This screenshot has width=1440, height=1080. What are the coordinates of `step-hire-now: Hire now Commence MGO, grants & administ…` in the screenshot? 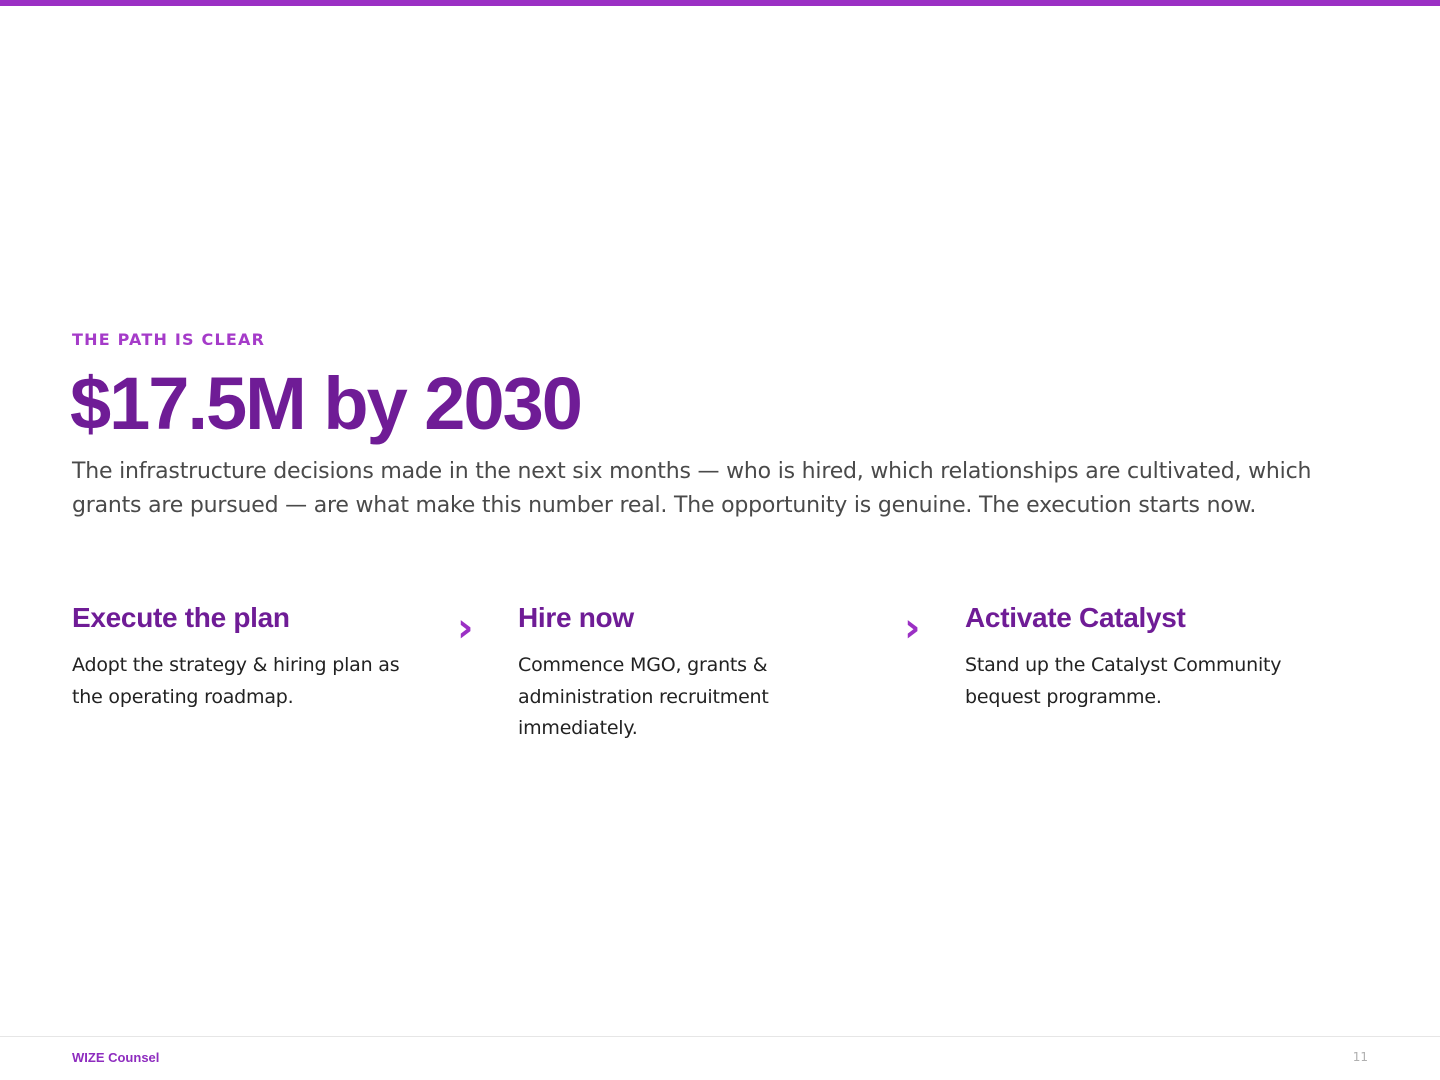 It's located at (668, 672).